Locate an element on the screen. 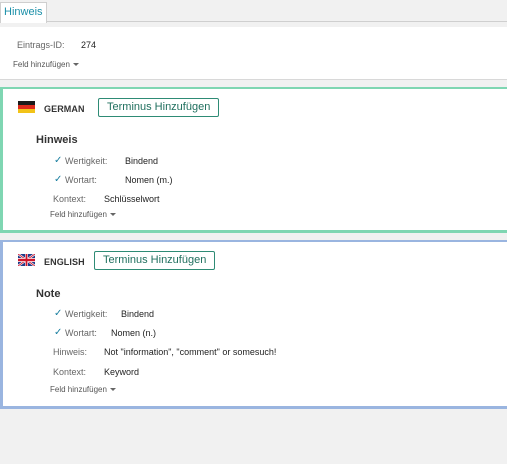 Image resolution: width=507 pixels, height=464 pixels. tab-bar: Hinweis is located at coordinates (253, 11).